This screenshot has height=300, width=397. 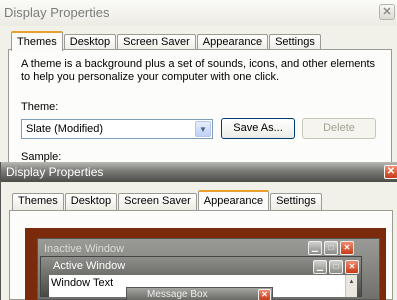 What do you see at coordinates (157, 201) in the screenshot?
I see `tab-screen-saver: Screen Saver` at bounding box center [157, 201].